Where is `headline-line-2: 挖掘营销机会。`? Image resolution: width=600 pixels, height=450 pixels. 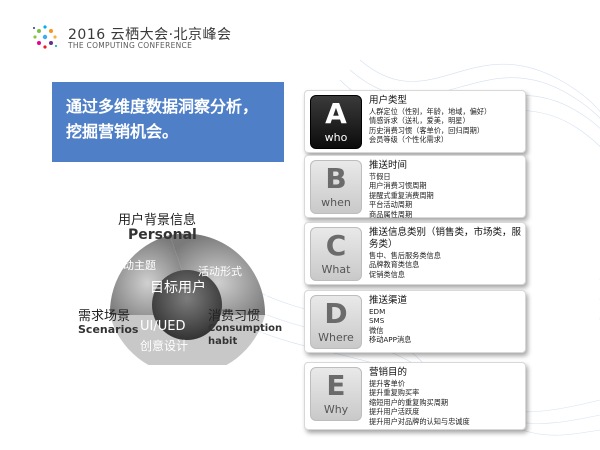
headline-line-2: 挖掘营销机会。 is located at coordinates (122, 131).